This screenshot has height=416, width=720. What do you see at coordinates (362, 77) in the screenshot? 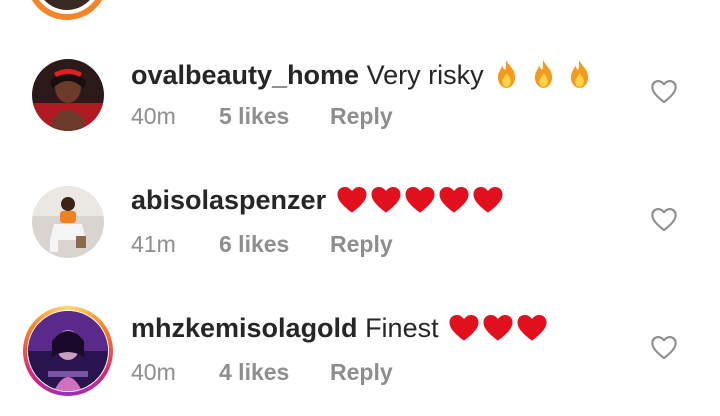
I see `comment-line: ovalbeauty_home Very risky` at bounding box center [362, 77].